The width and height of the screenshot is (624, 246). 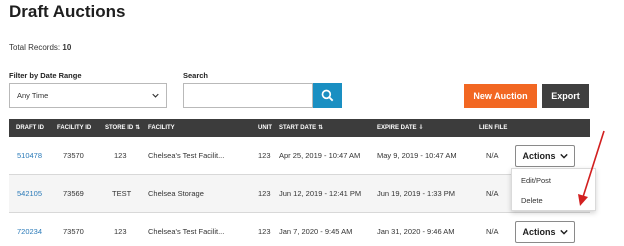 I want to click on annotation-arrow-icon, so click(x=591, y=168).